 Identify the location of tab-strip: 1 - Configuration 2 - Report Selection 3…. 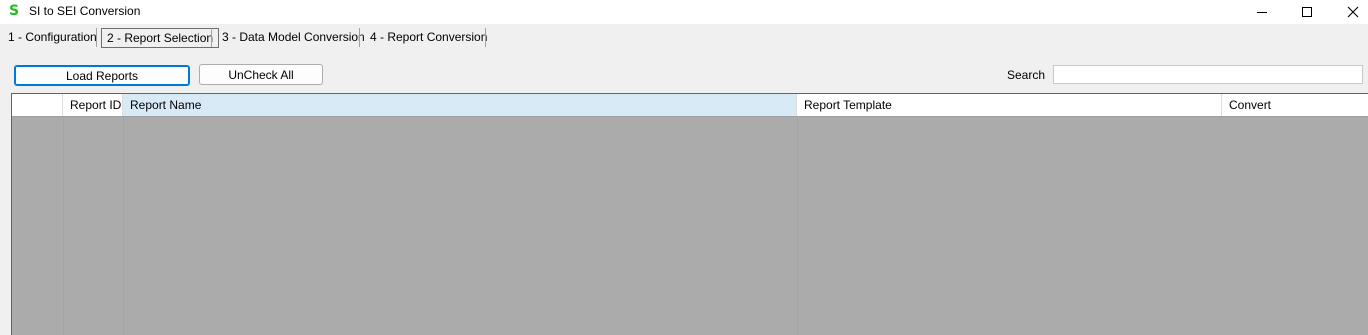
(684, 38).